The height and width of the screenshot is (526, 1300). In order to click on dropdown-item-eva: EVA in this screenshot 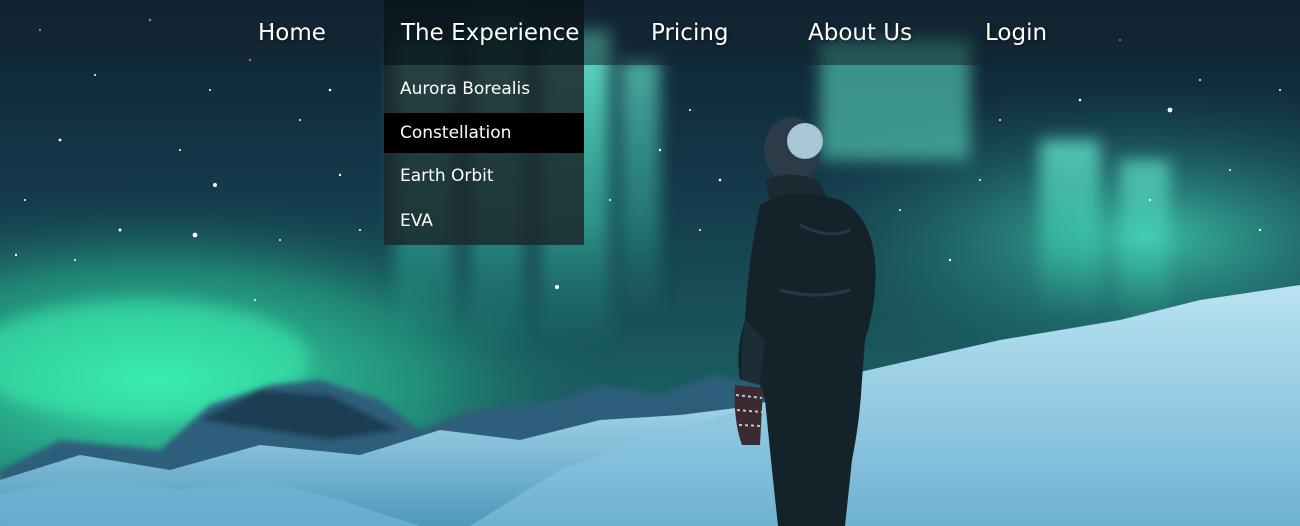, I will do `click(484, 221)`.